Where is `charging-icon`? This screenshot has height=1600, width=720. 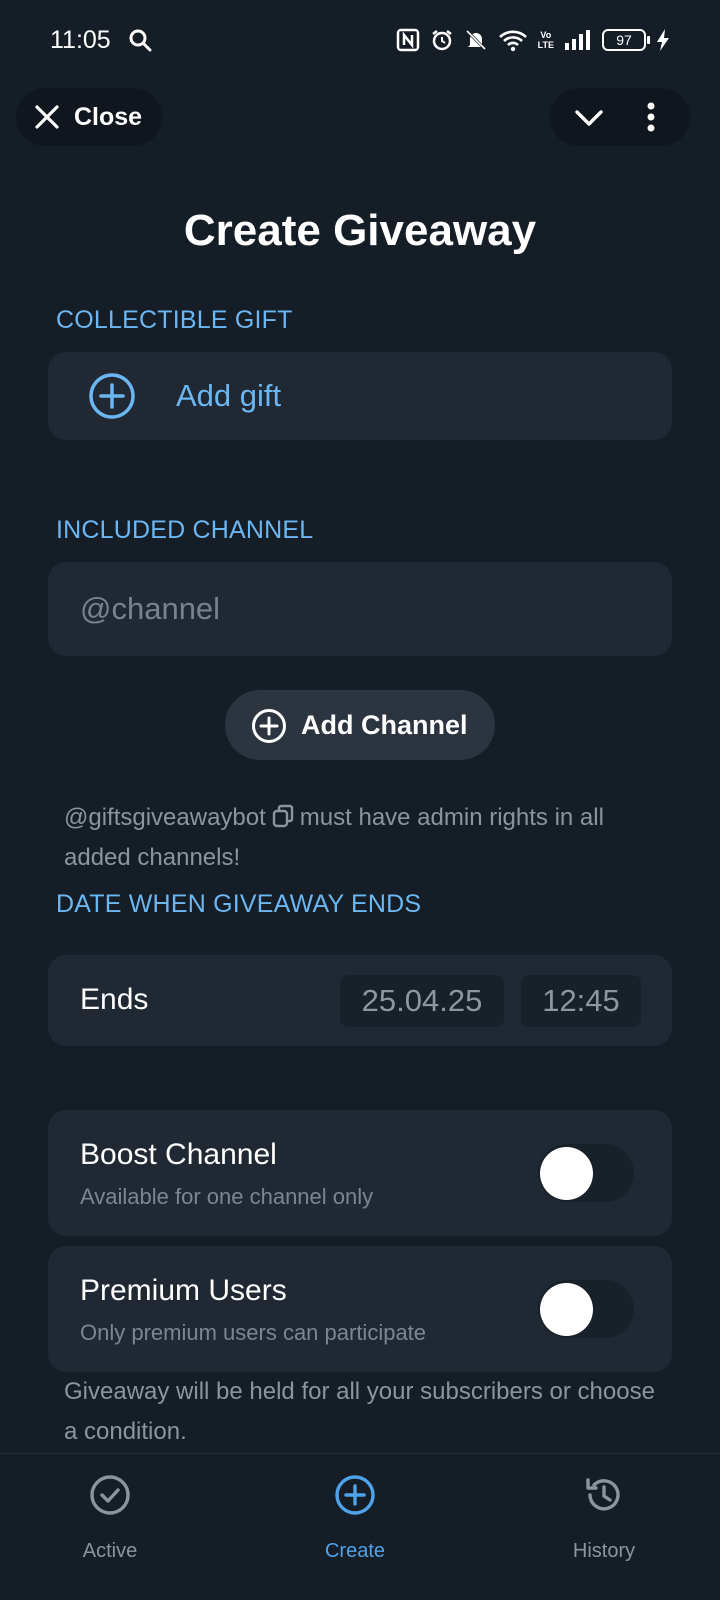
charging-icon is located at coordinates (663, 40).